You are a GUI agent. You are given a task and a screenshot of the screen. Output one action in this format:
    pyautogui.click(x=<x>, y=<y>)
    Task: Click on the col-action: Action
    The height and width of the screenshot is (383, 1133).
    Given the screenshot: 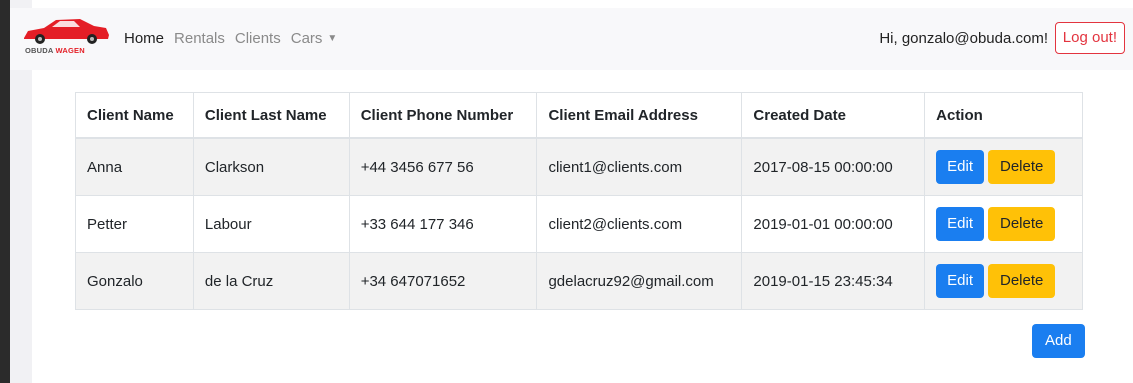 What is the action you would take?
    pyautogui.click(x=1003, y=115)
    